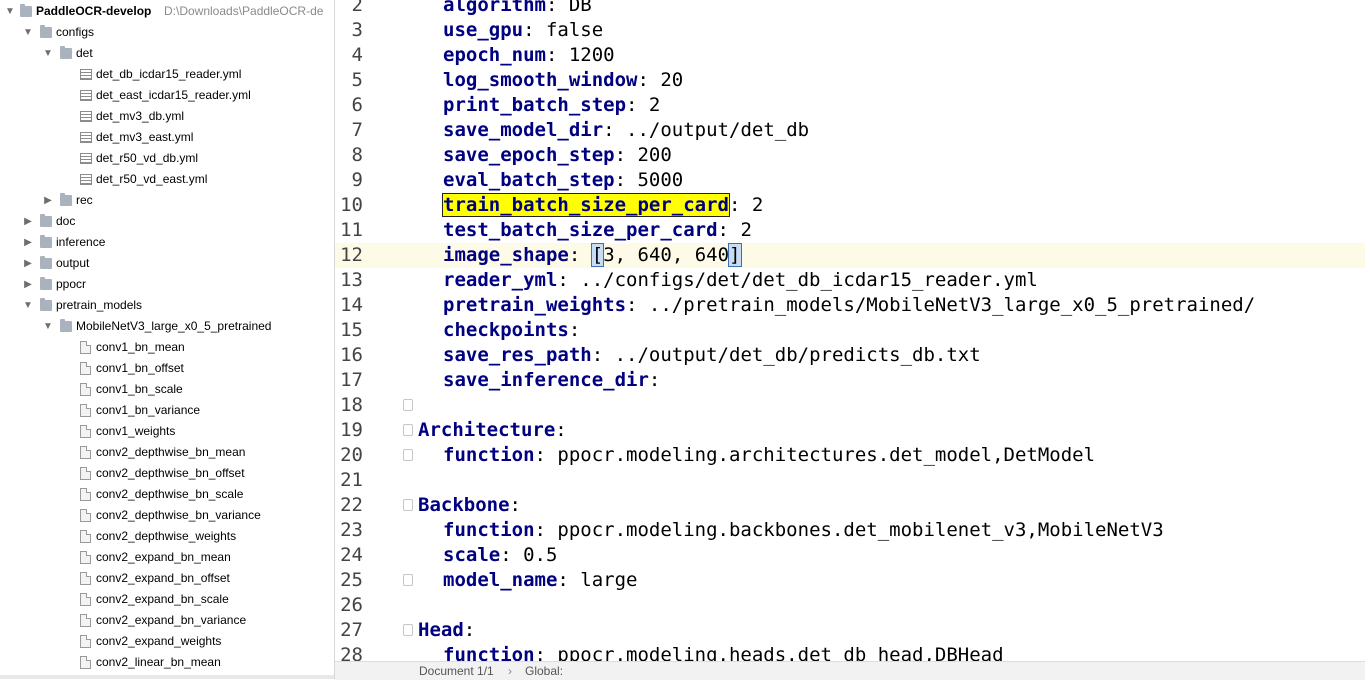 The height and width of the screenshot is (680, 1365). I want to click on tree-item-label: det_east_icdar15_reader.yml, so click(173, 95).